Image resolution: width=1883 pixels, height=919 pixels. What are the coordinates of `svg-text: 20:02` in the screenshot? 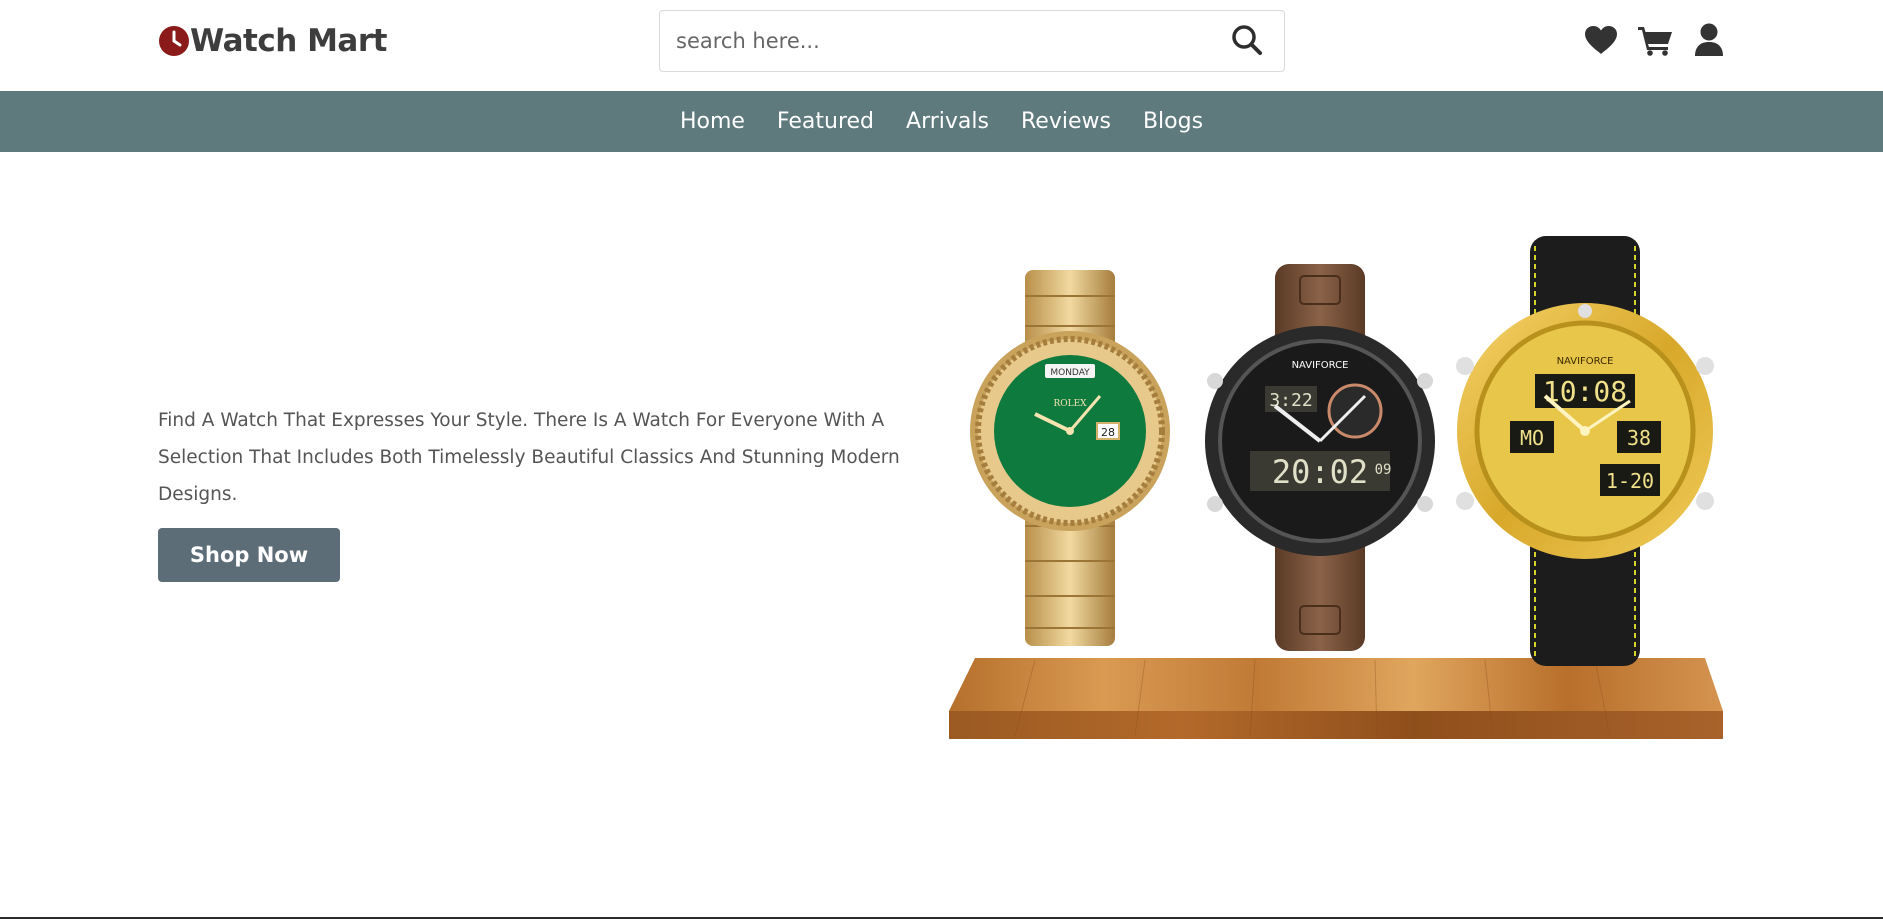 It's located at (1320, 472).